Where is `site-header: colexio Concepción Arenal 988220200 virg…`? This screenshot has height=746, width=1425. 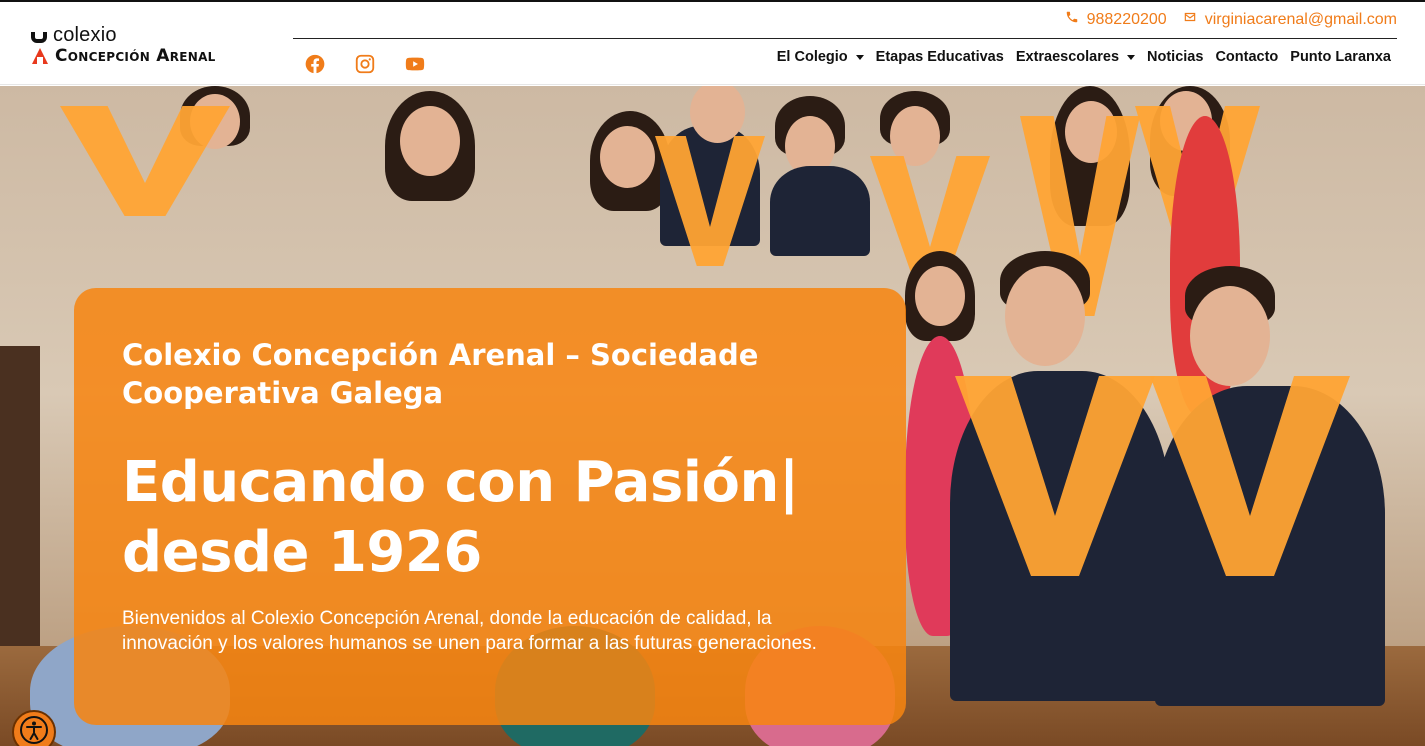 site-header: colexio Concepción Arenal 988220200 virg… is located at coordinates (712, 43).